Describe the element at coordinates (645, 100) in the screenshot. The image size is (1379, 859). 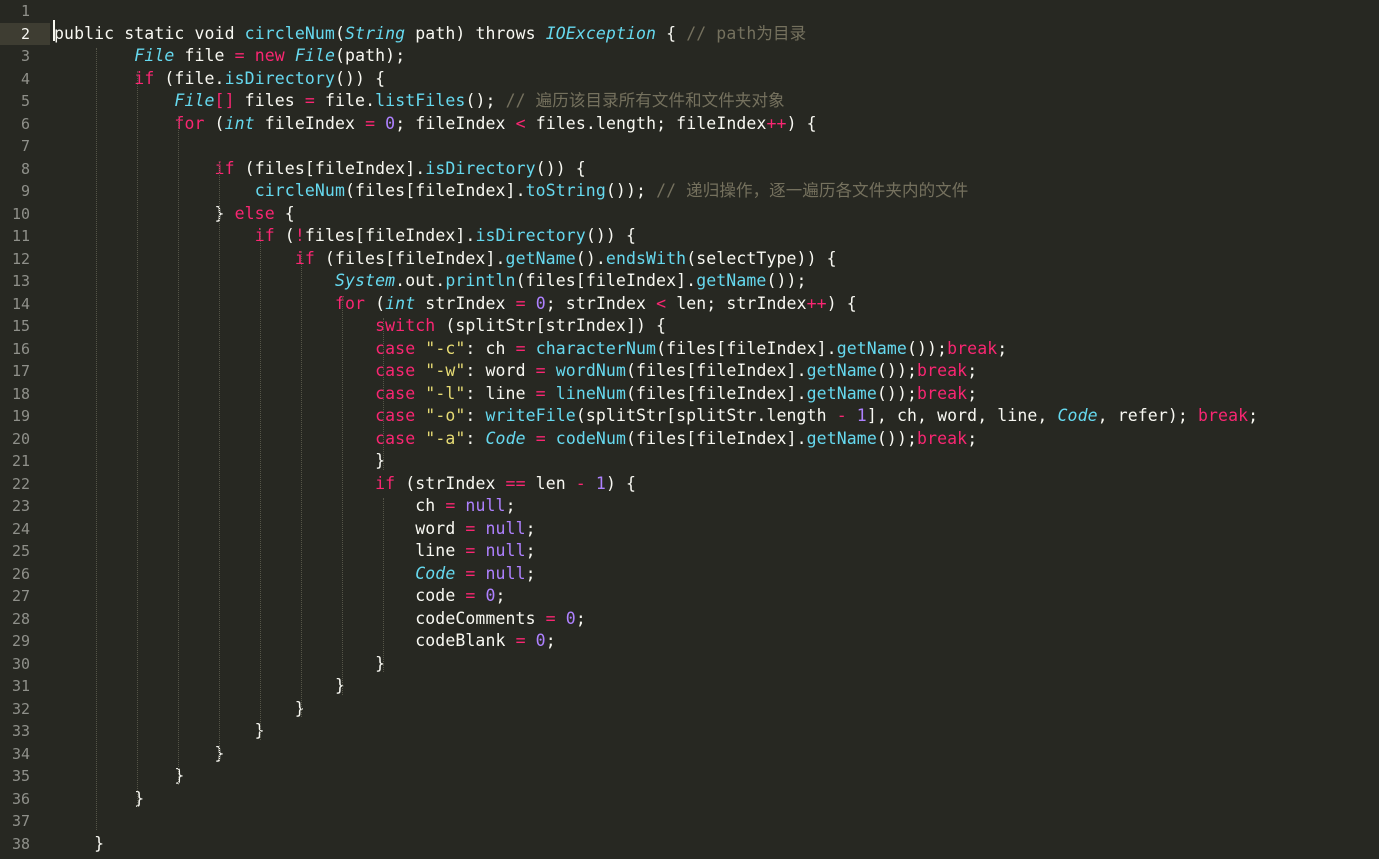
I see `code-token: // 遍历该目录所有文件和文件夹对象` at that location.